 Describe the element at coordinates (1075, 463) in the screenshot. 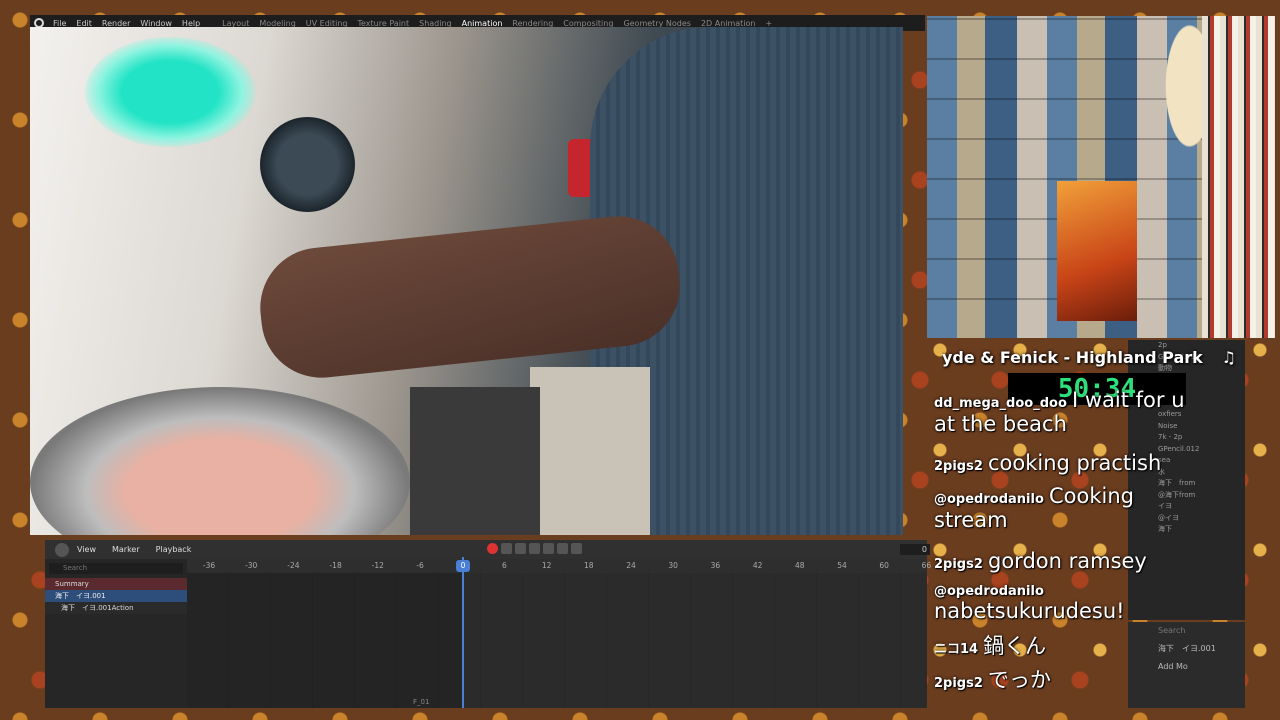

I see `chat-text: cooking practish` at that location.